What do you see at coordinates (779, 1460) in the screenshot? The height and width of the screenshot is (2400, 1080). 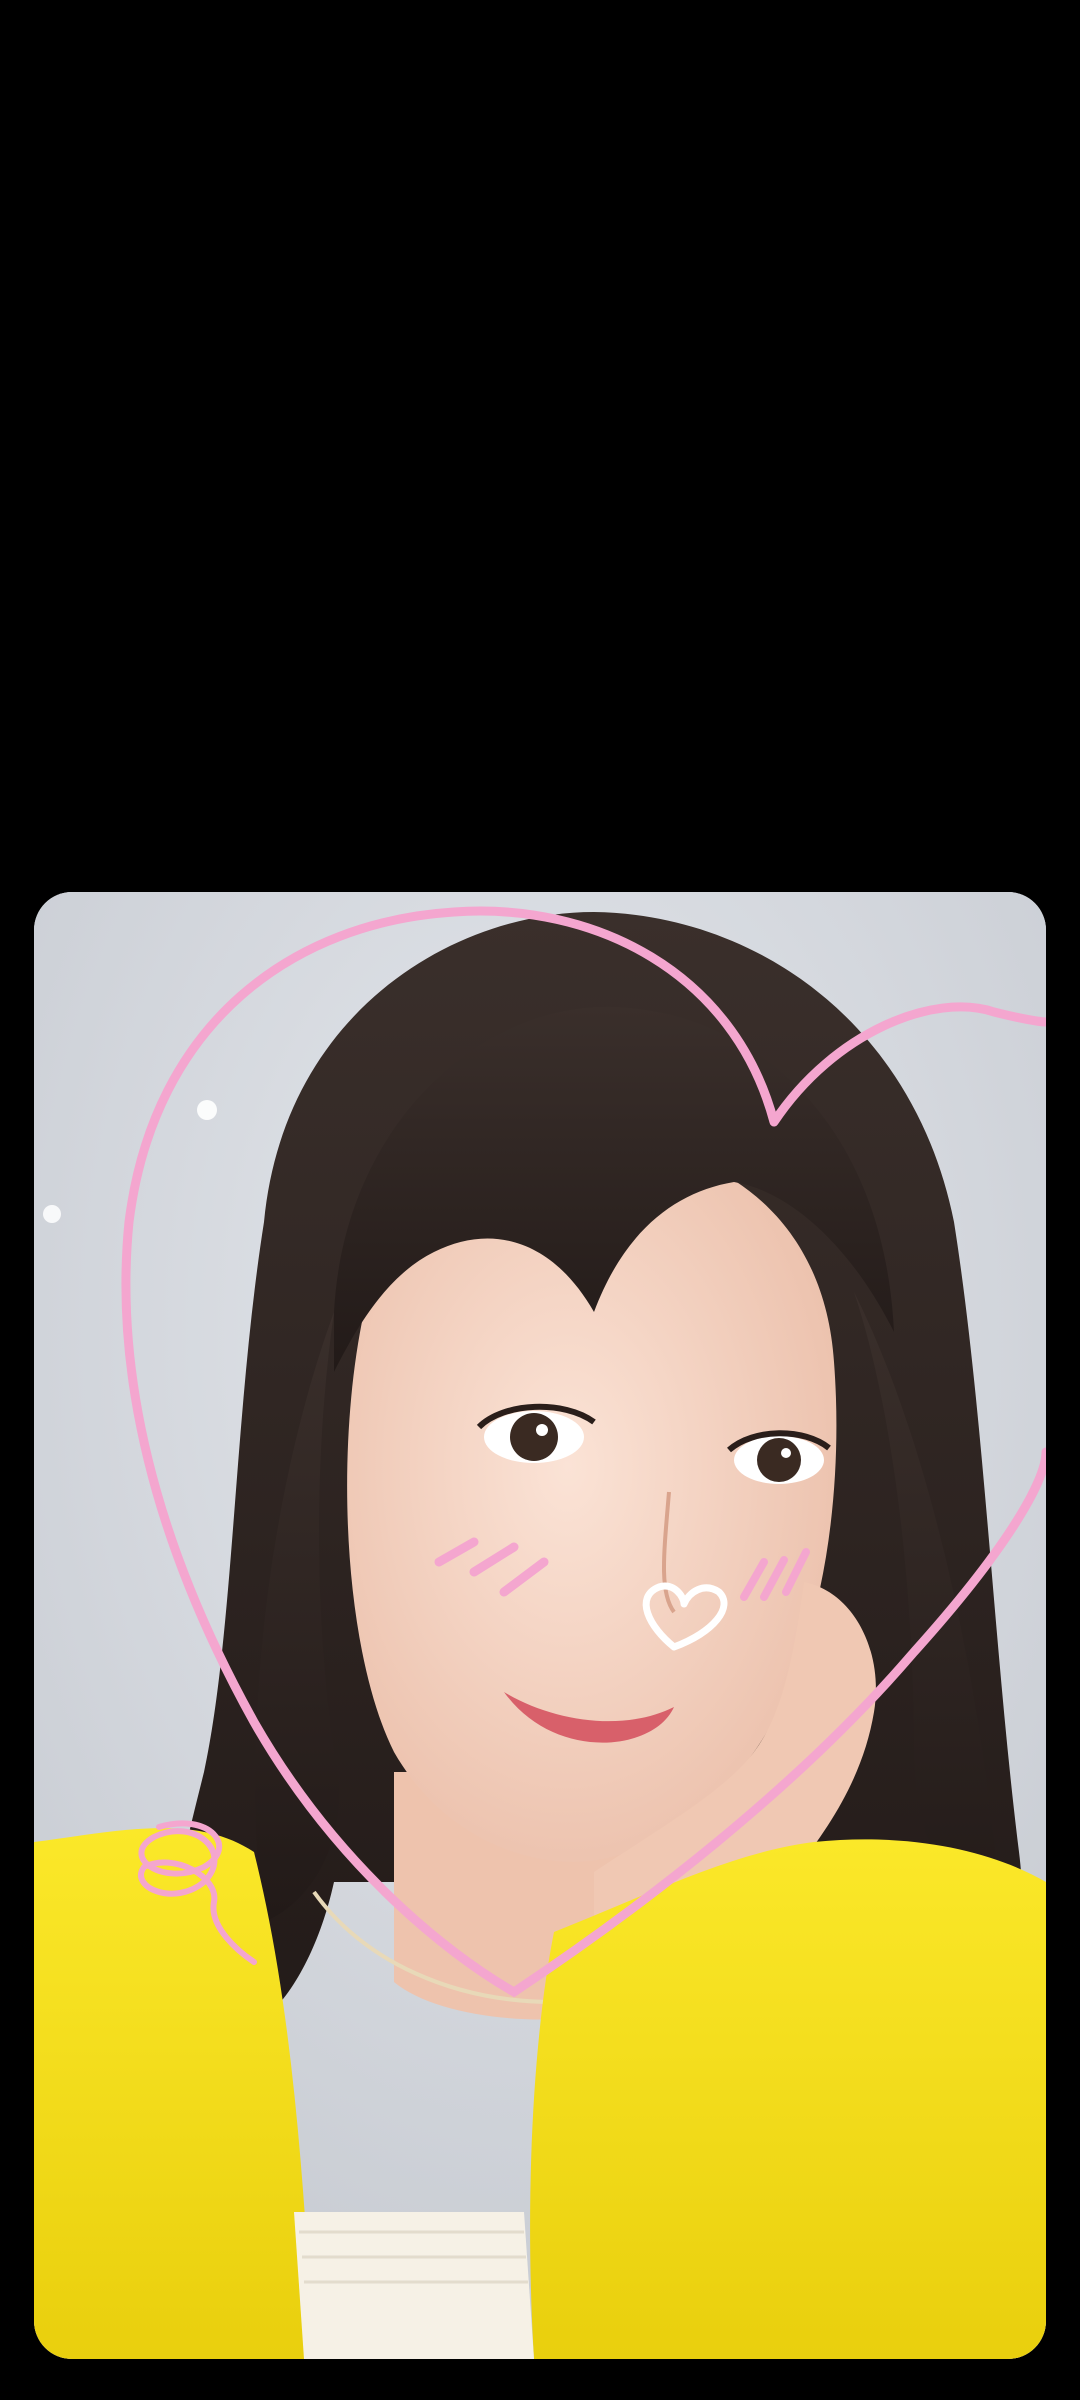 I see `right-iris` at bounding box center [779, 1460].